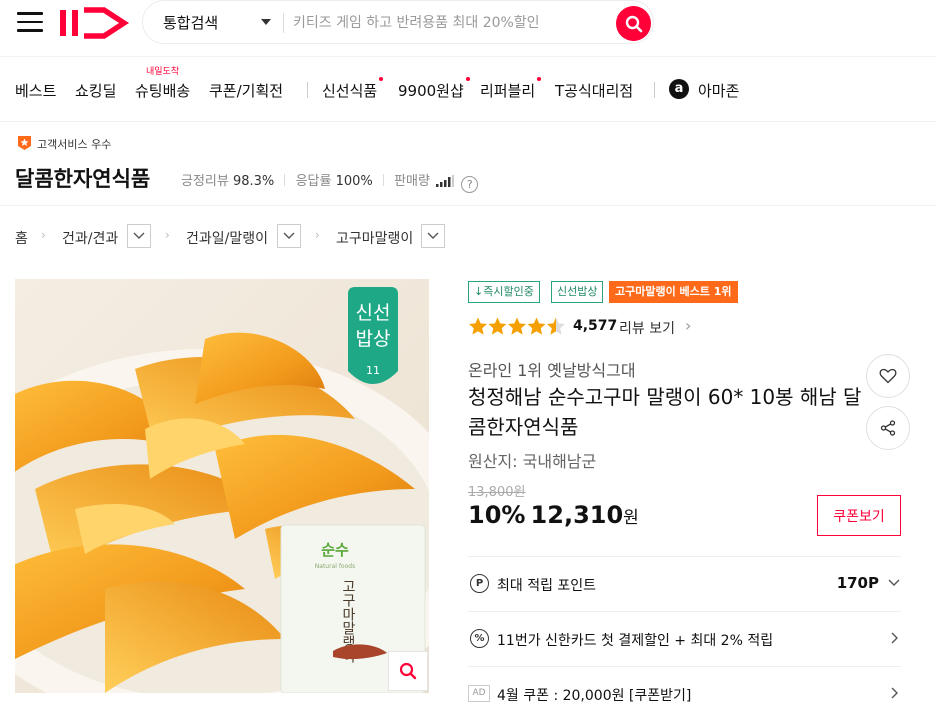  What do you see at coordinates (35, 90) in the screenshot?
I see `menu-item-best: 베스트` at bounding box center [35, 90].